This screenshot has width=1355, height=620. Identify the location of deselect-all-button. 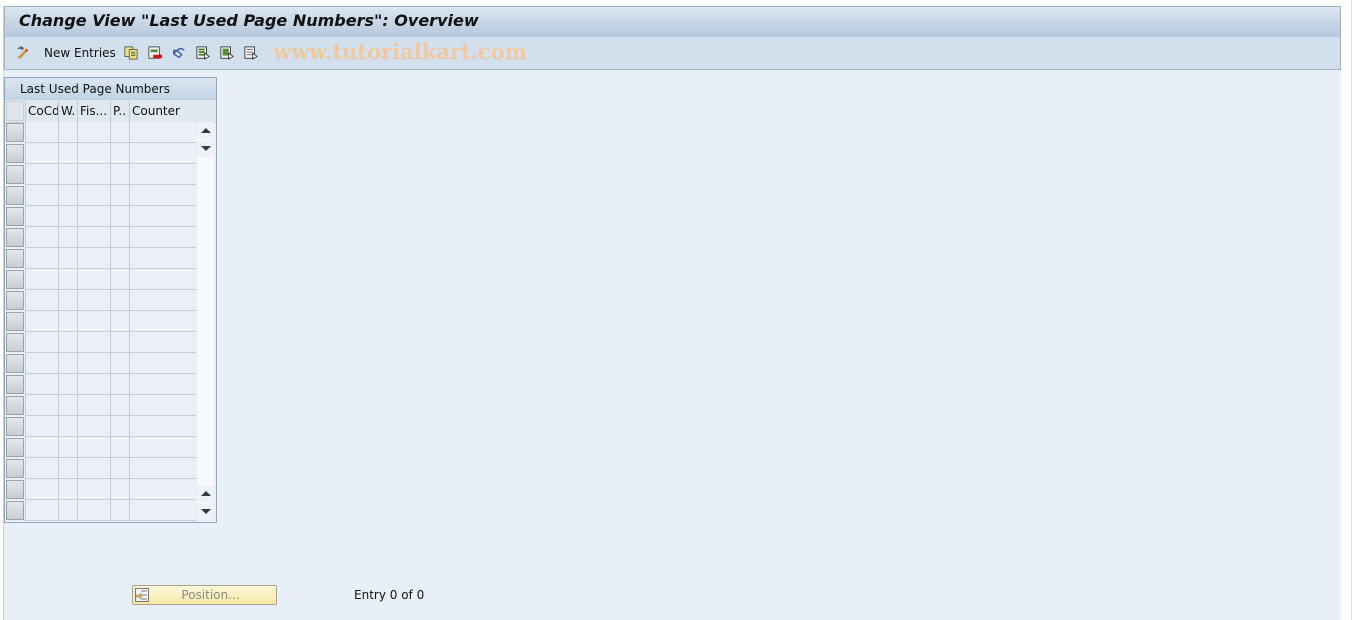
(251, 53).